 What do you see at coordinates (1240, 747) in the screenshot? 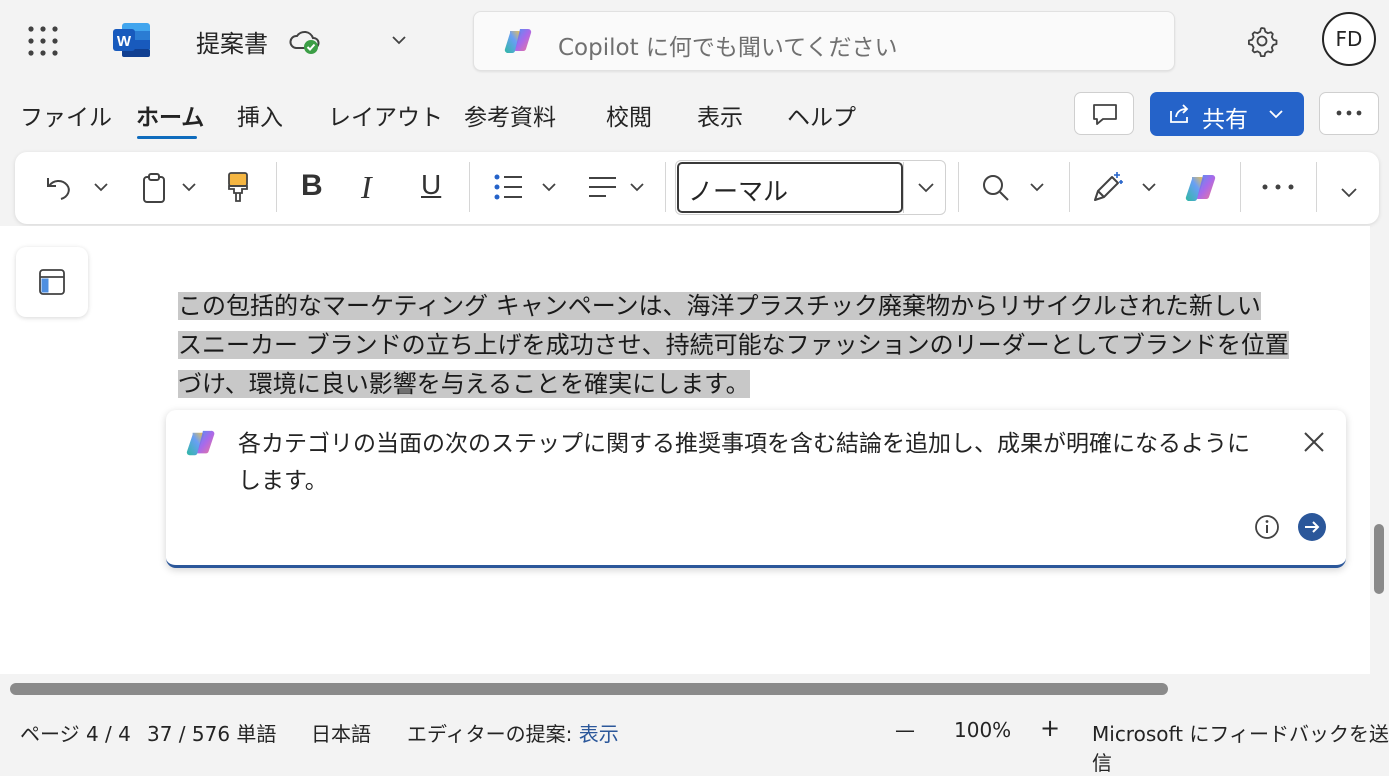
I see `feedback-link: Microsoft にフィードバックを送信` at bounding box center [1240, 747].